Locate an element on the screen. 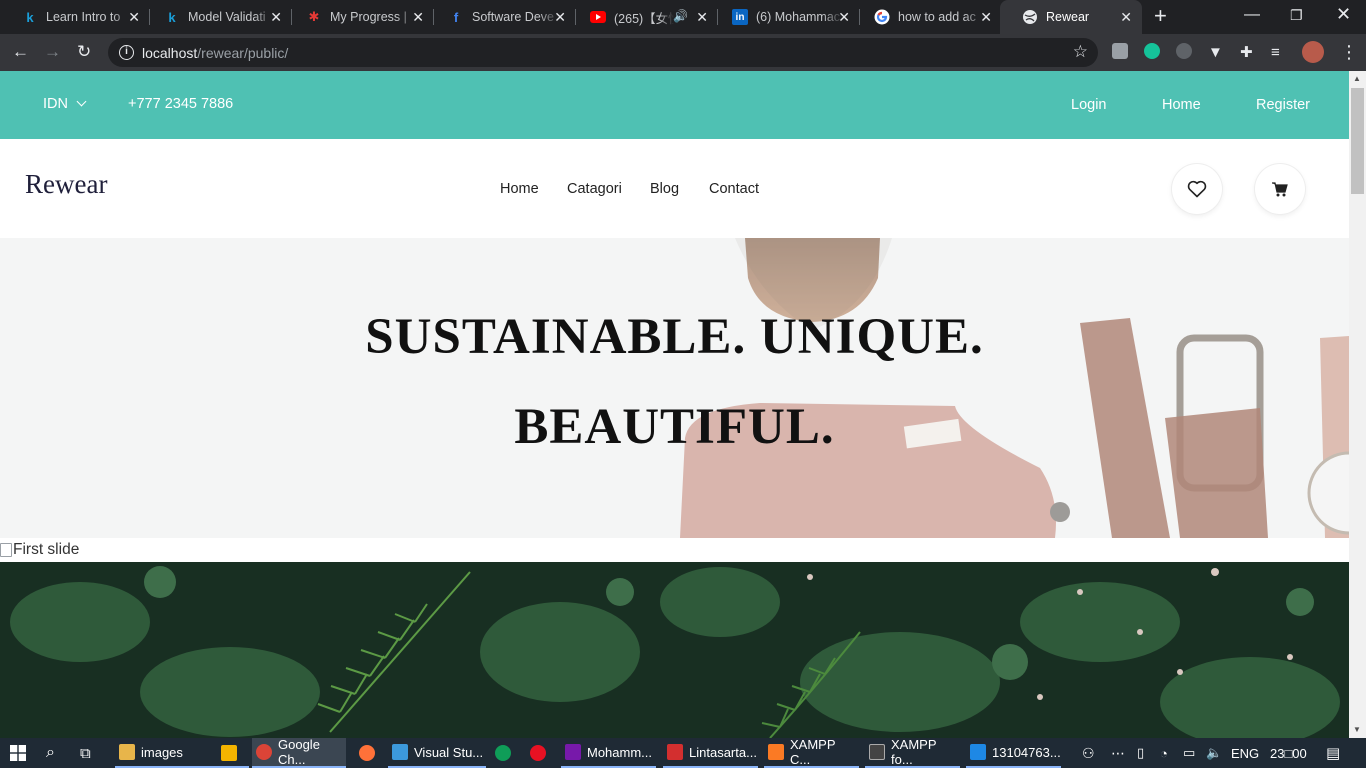 Image resolution: width=1366 pixels, height=768 pixels. restore-icon: ❐ is located at coordinates (1296, 15).